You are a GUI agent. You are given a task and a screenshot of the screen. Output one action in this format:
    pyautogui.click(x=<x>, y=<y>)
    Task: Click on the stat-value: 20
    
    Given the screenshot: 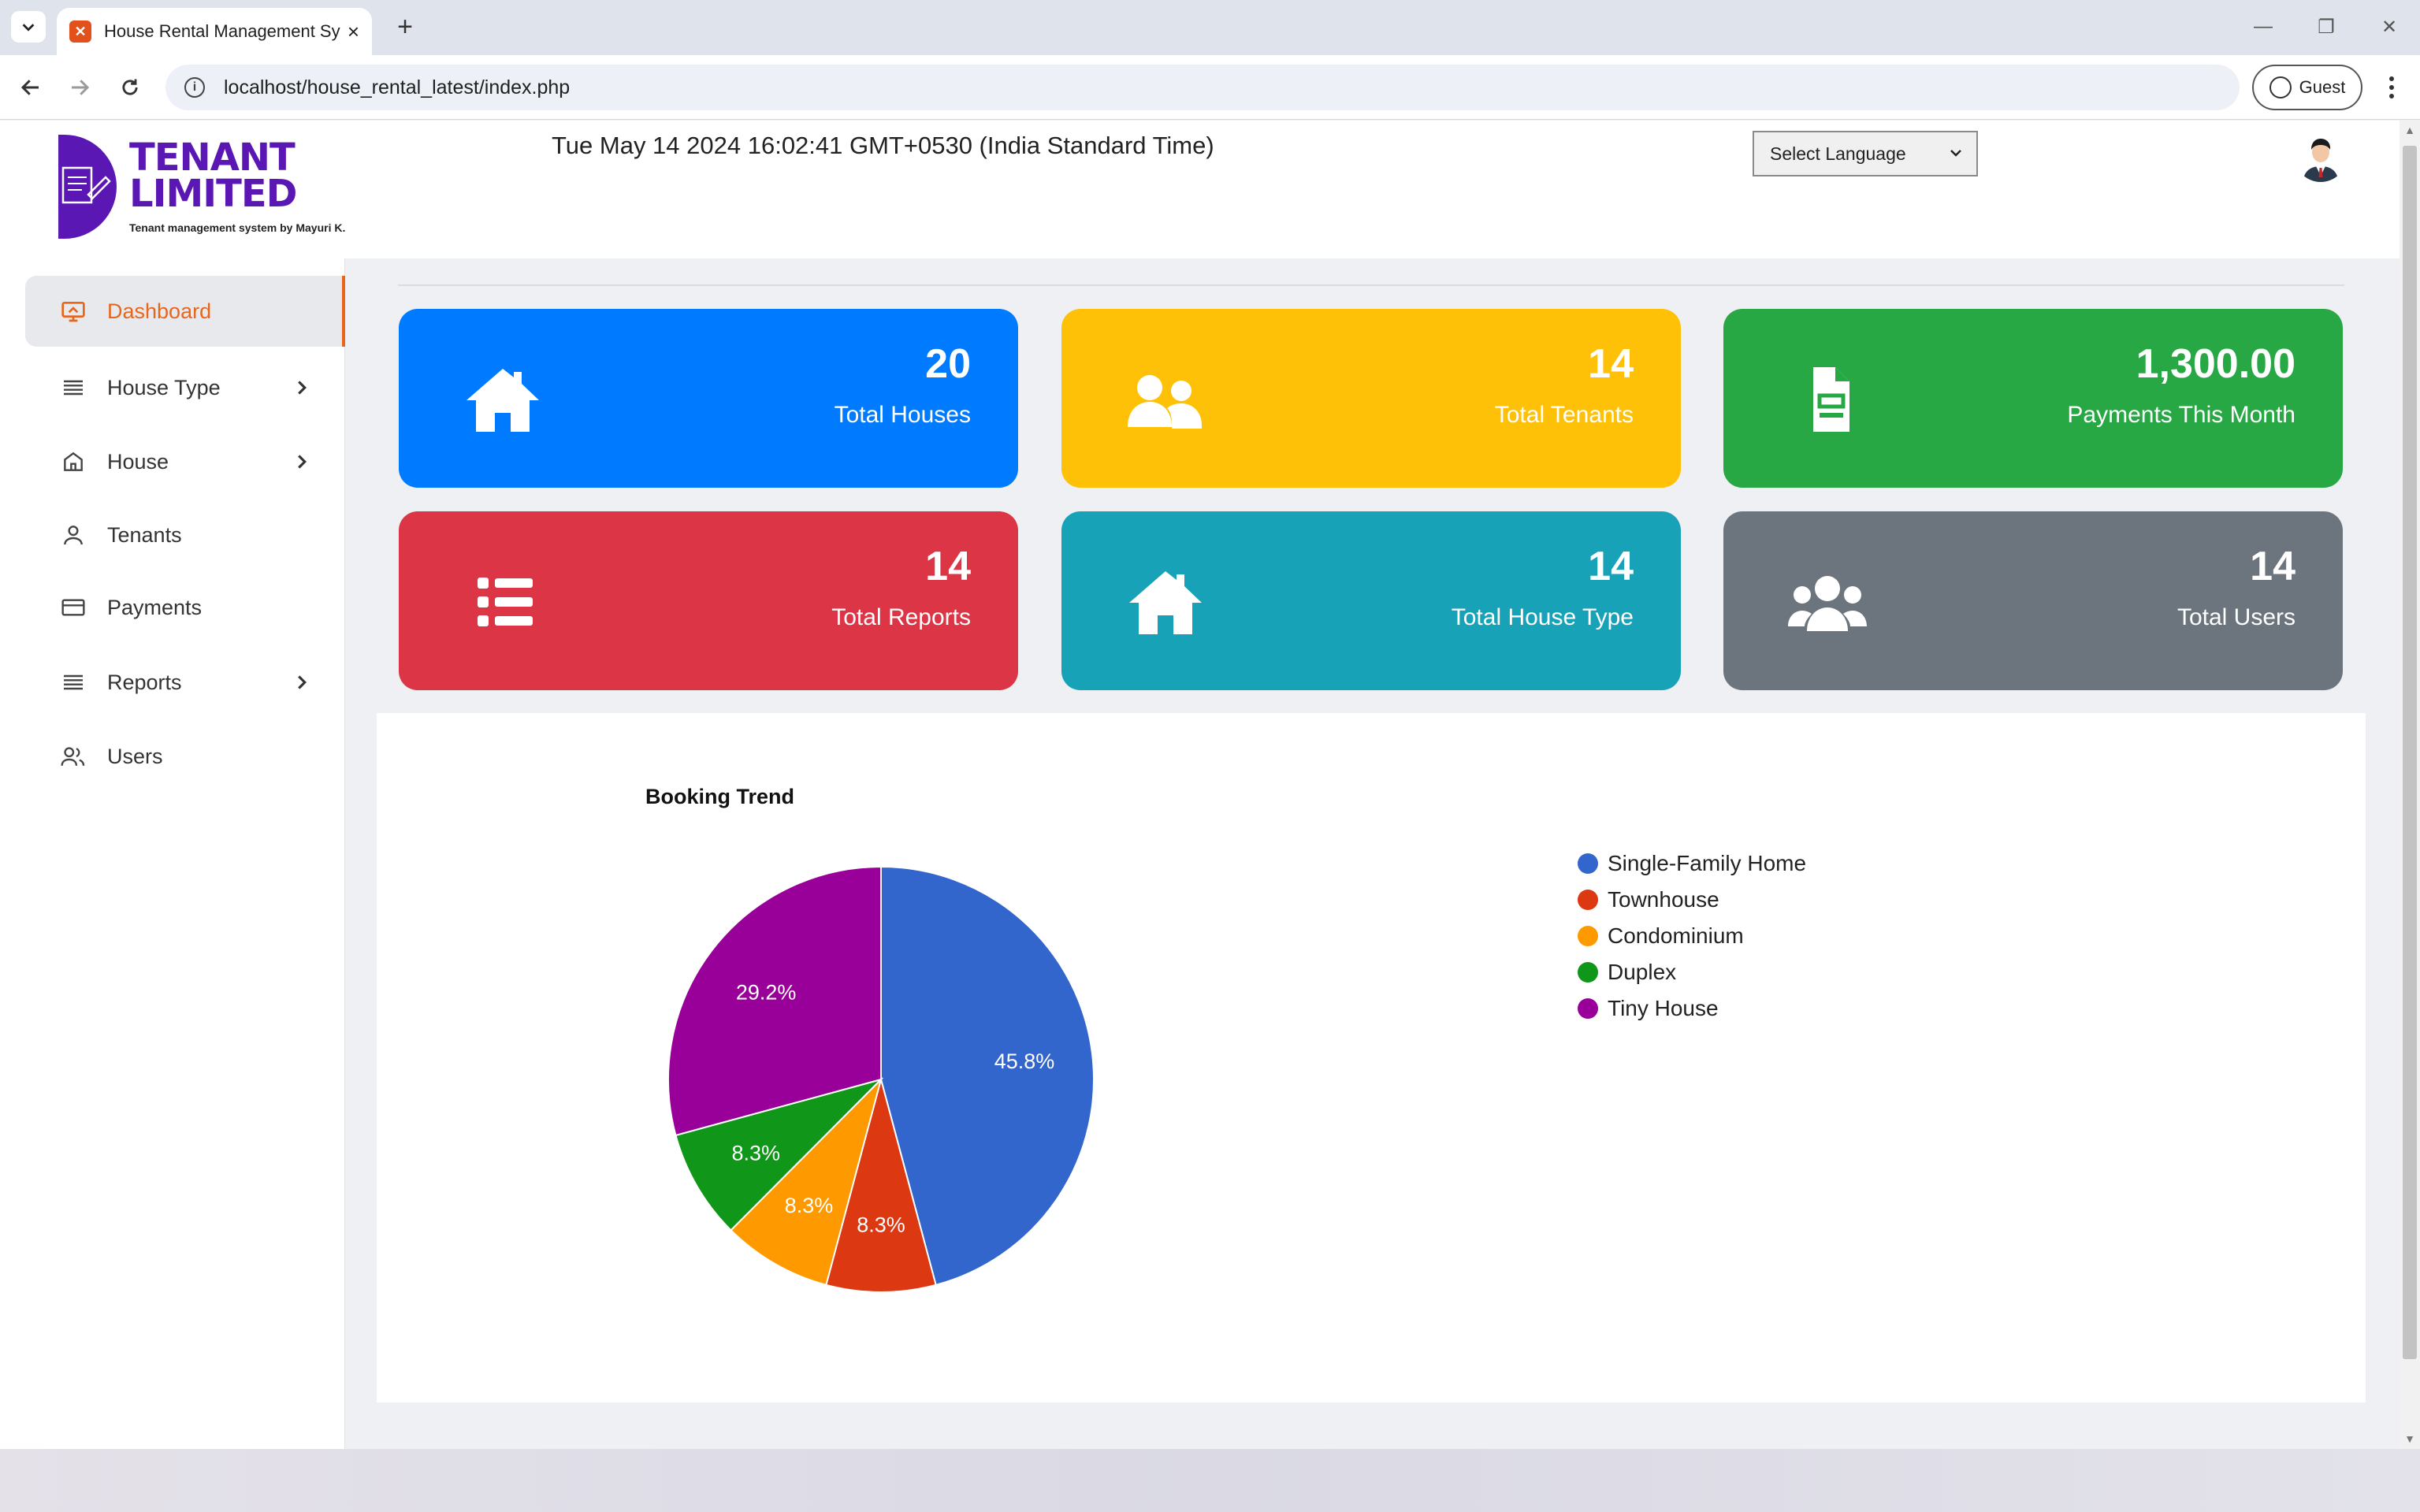 What is the action you would take?
    pyautogui.click(x=948, y=364)
    